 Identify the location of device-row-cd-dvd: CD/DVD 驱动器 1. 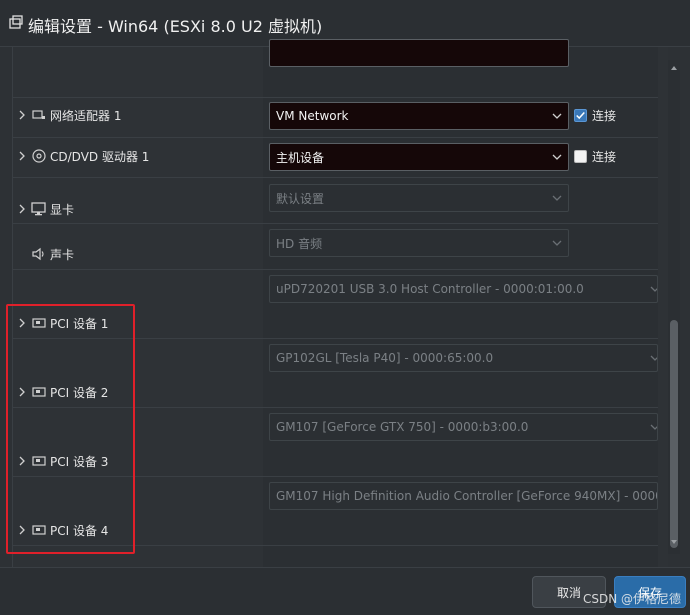
(138, 156).